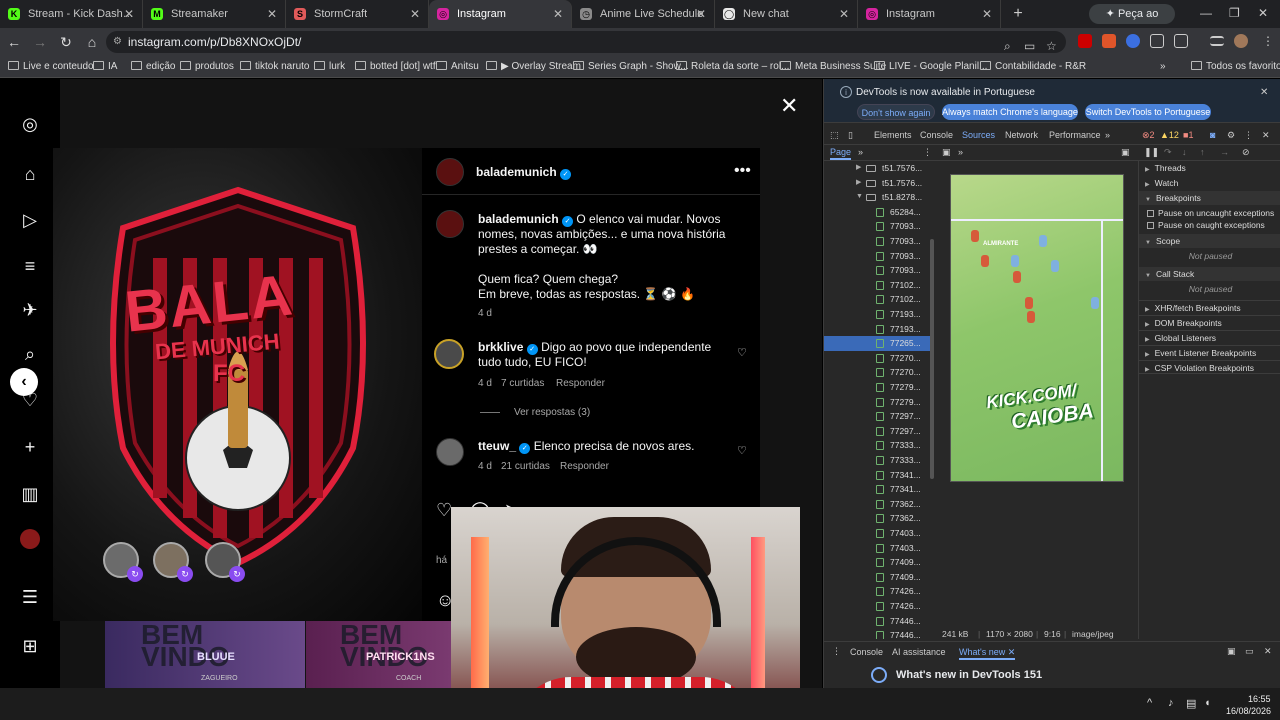 The image size is (1280, 720). What do you see at coordinates (24, 382) in the screenshot?
I see `previous-post-icon: ‹` at bounding box center [24, 382].